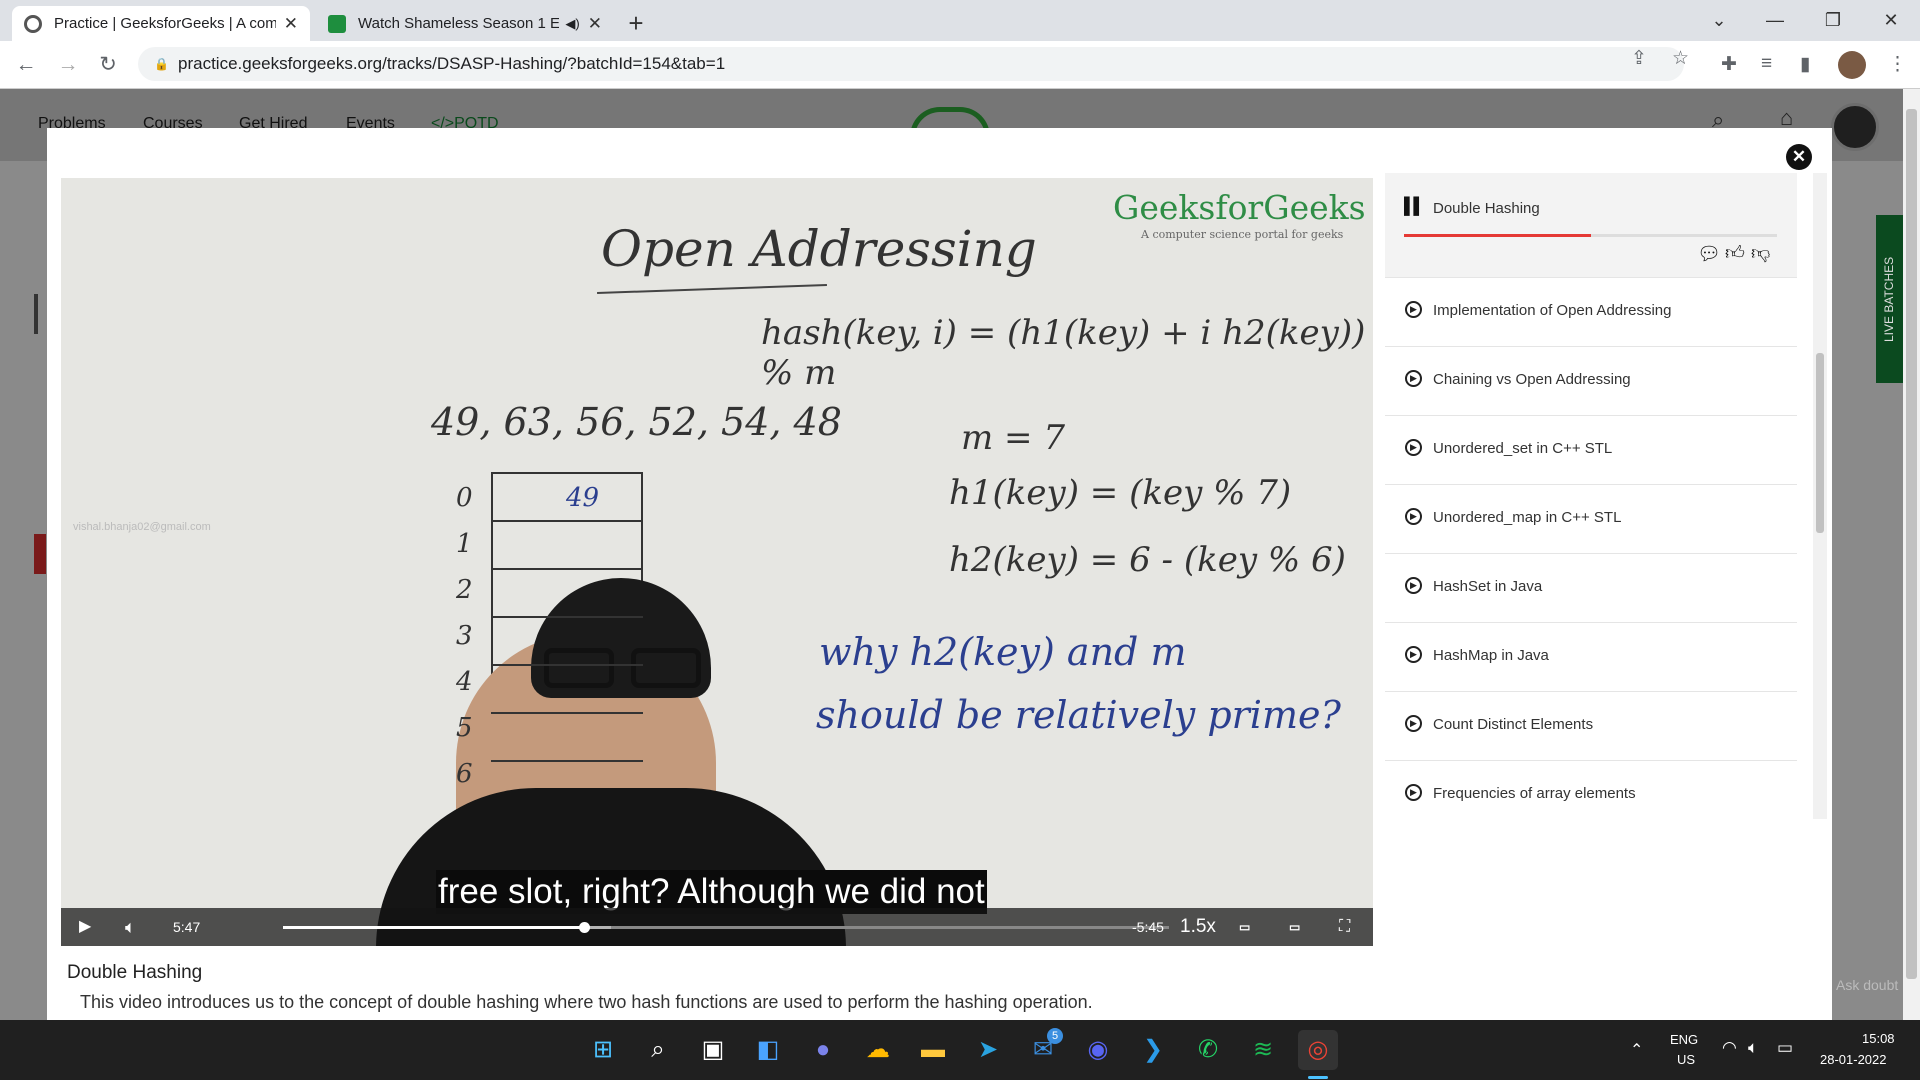 The width and height of the screenshot is (1920, 1080). I want to click on tray-chevron-icon: ⌃, so click(1636, 1050).